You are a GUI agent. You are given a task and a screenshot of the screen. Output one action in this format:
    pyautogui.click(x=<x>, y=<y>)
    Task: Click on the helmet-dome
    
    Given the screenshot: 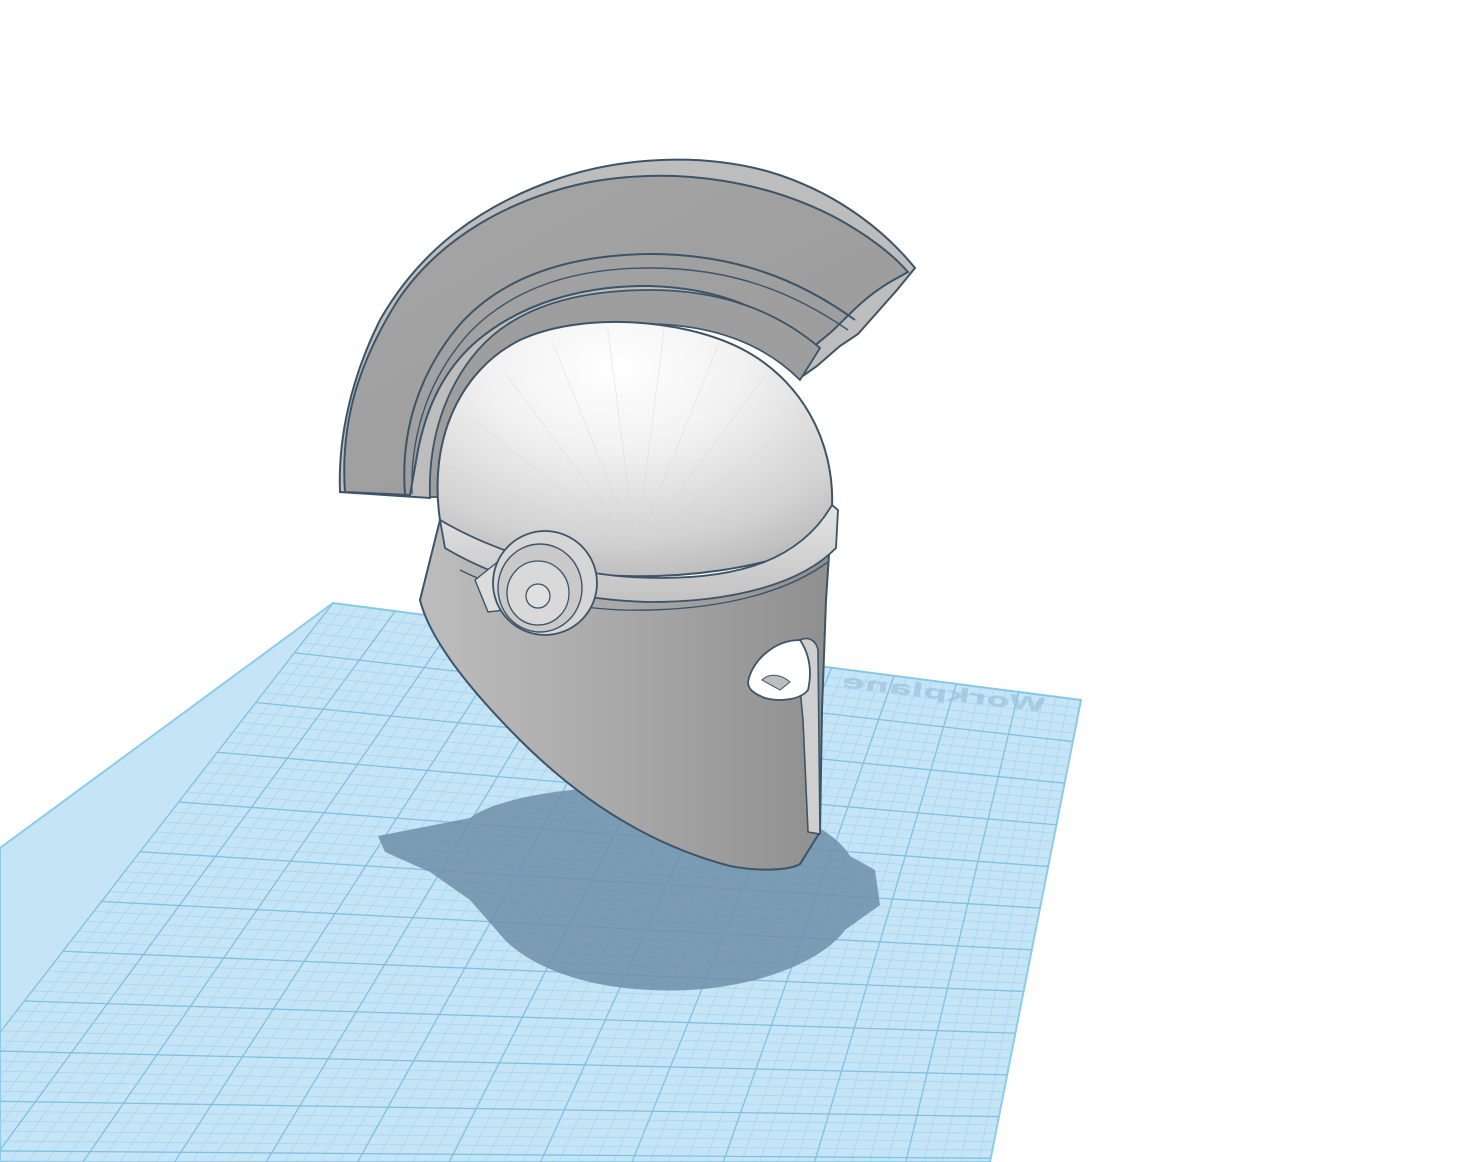 What is the action you would take?
    pyautogui.click(x=635, y=449)
    